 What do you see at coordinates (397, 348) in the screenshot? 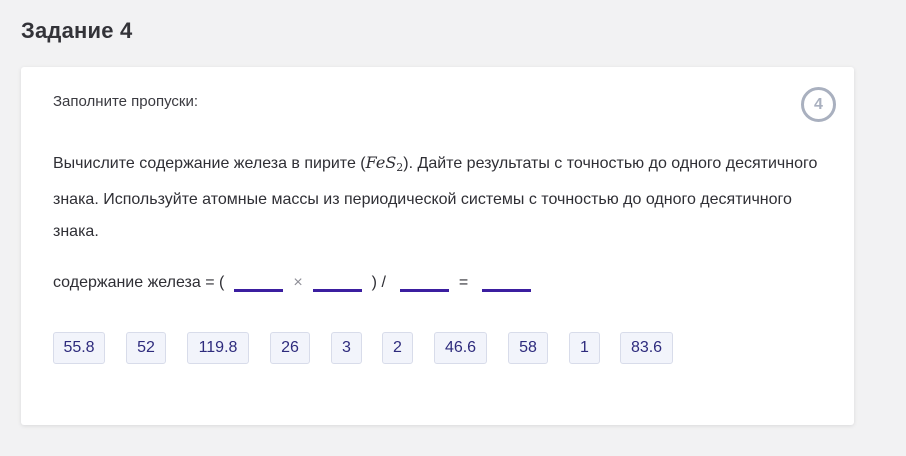
I see `option-chip: 2` at bounding box center [397, 348].